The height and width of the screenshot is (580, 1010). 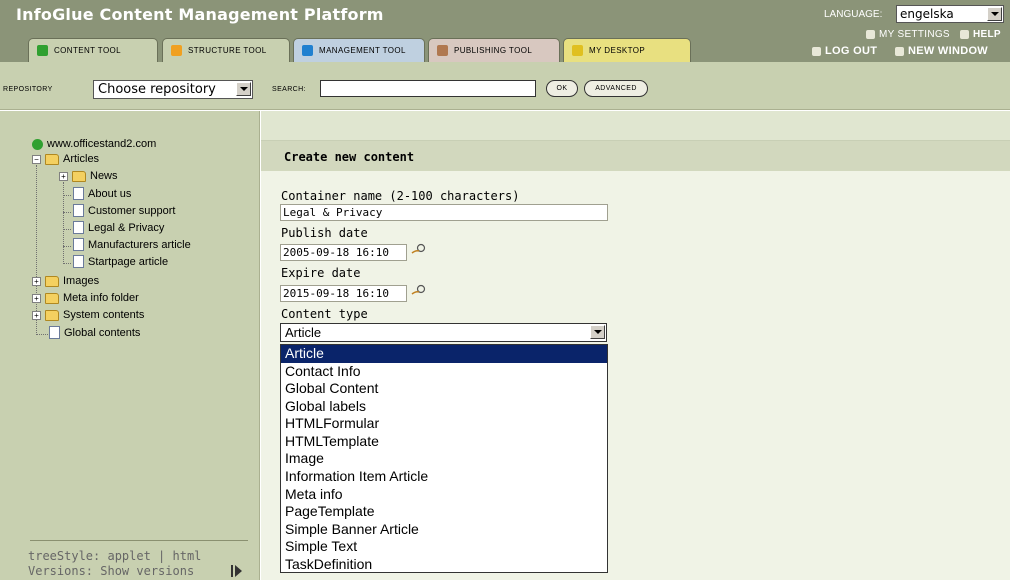 I want to click on tree-item-images: + Images, so click(x=65, y=281).